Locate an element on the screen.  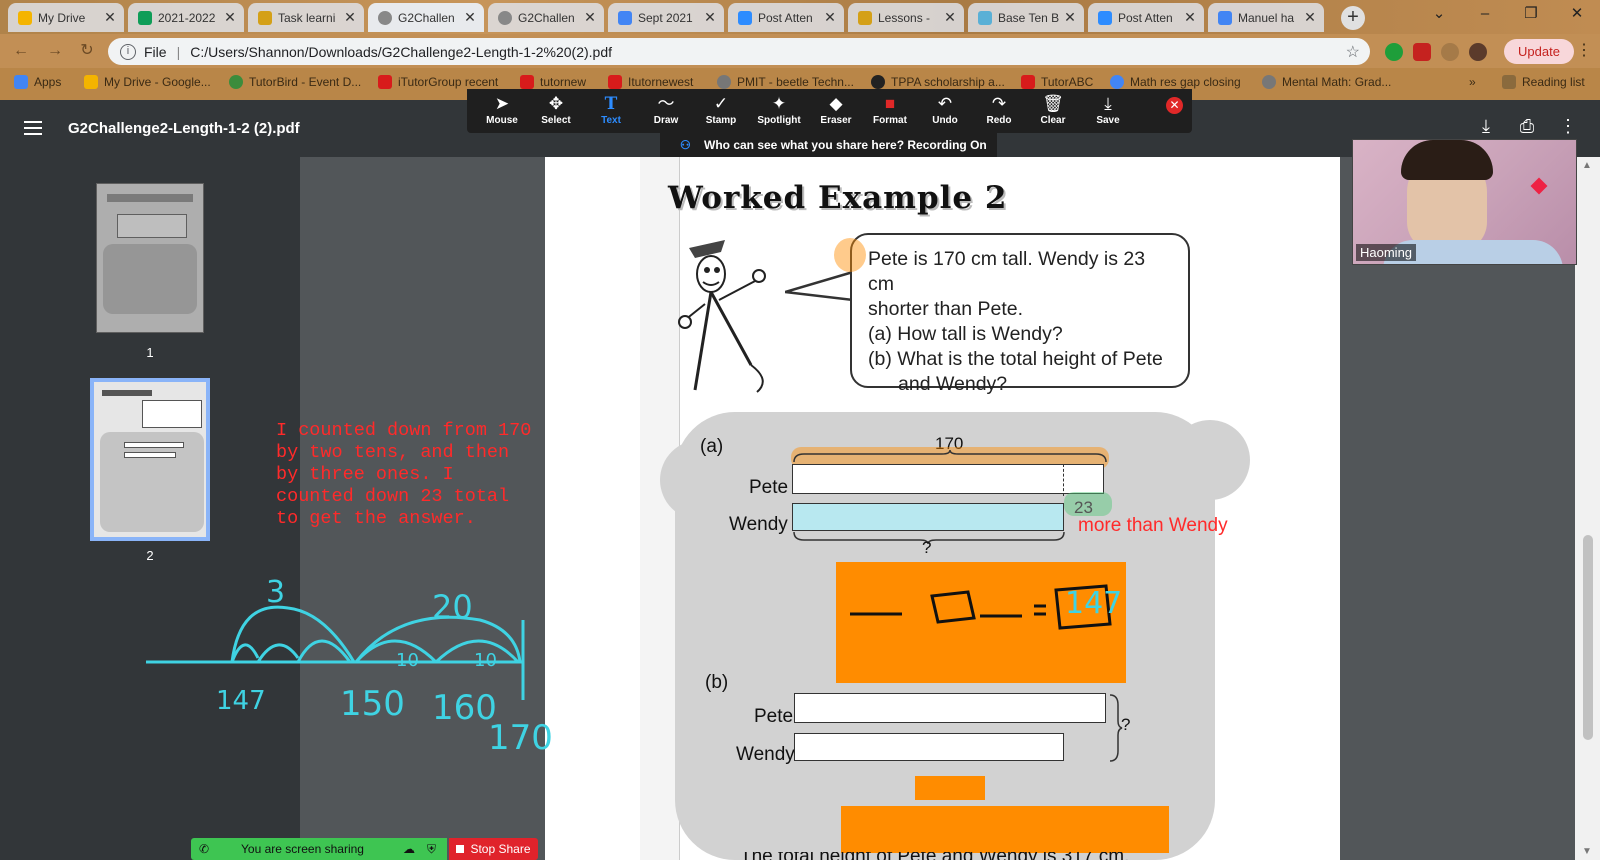
hop-ten-a: 10 is located at coordinates (407, 660).